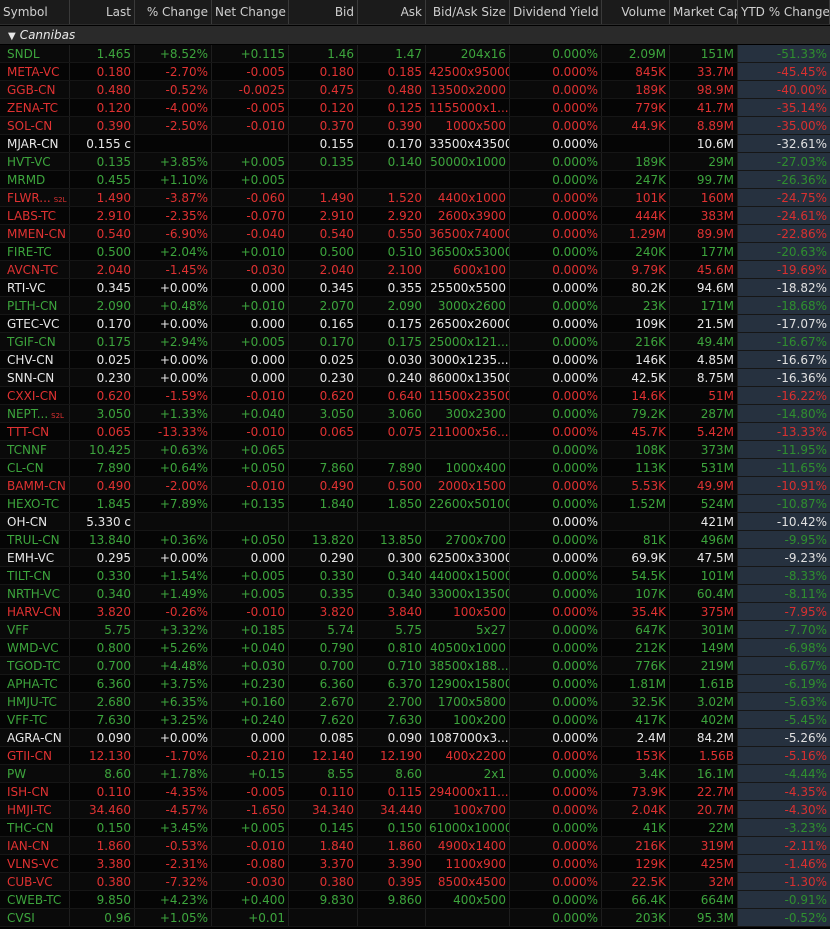 Image resolution: width=830 pixels, height=929 pixels. Describe the element at coordinates (12, 37) in the screenshot. I see `collapse-triangle-icon: ▼` at that location.